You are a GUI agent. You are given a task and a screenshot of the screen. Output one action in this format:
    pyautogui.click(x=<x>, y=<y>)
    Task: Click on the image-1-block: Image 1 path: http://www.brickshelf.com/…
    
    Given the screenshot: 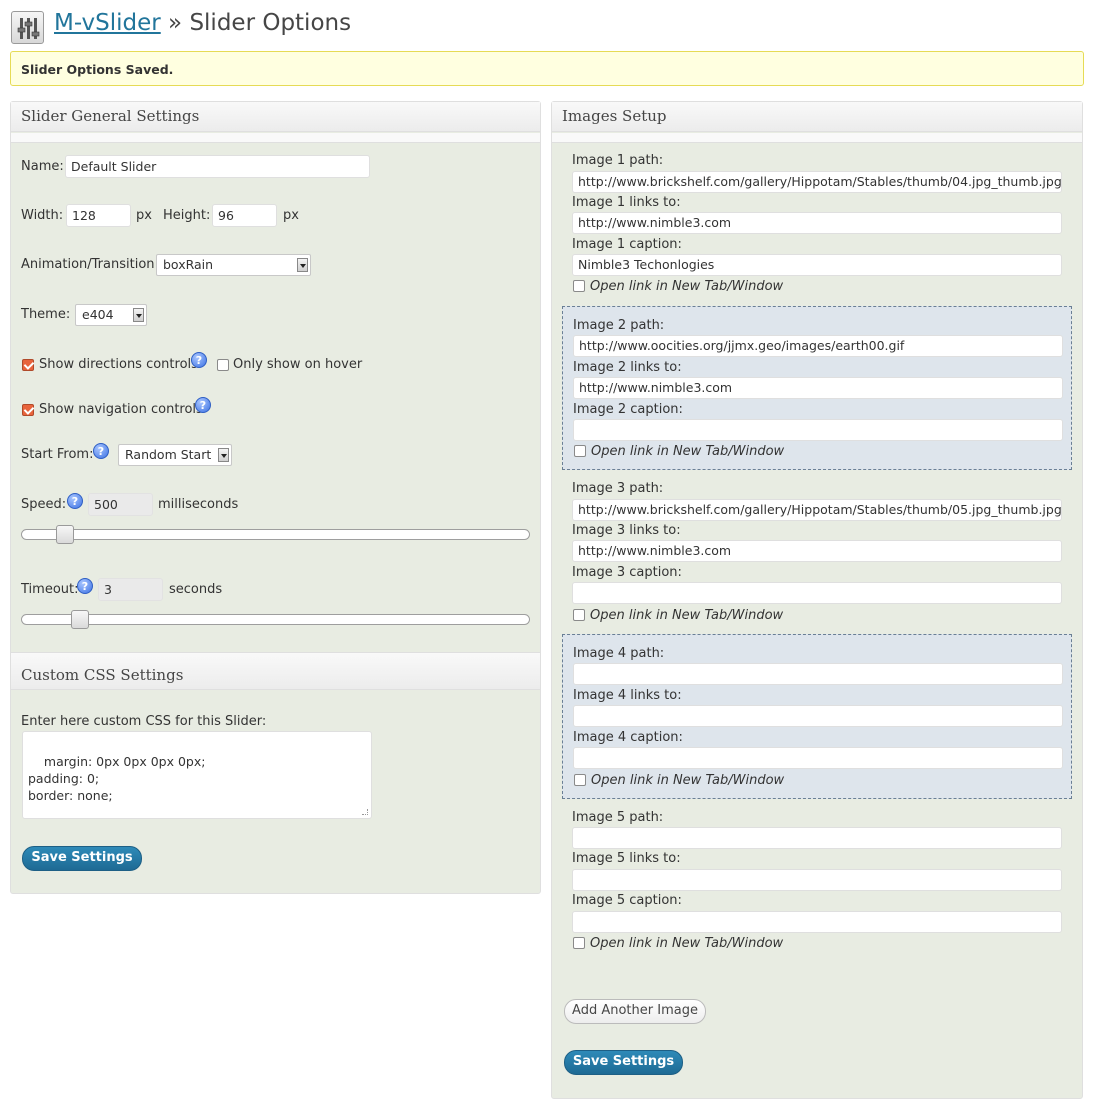 What is the action you would take?
    pyautogui.click(x=817, y=224)
    